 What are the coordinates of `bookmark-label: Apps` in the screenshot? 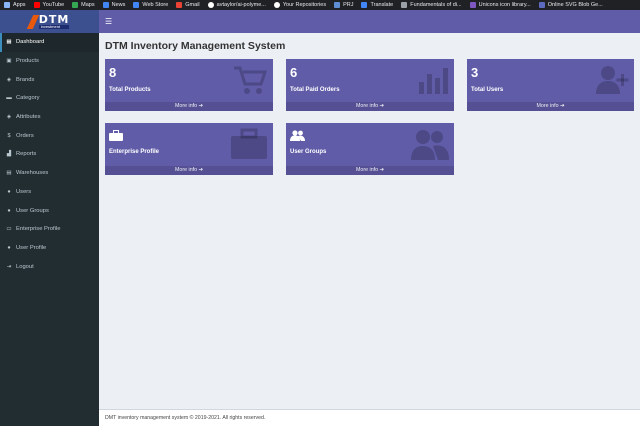 It's located at (19, 5).